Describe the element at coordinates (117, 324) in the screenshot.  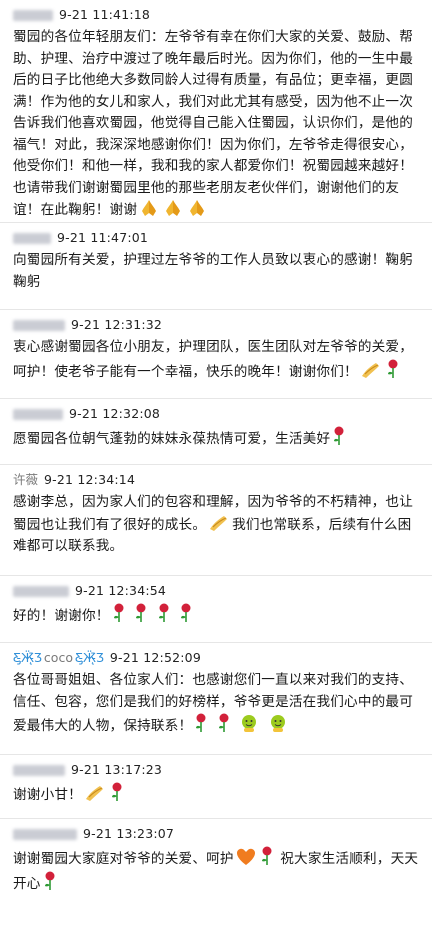
I see `comment-timestamp: 9-21 12:31:32` at that location.